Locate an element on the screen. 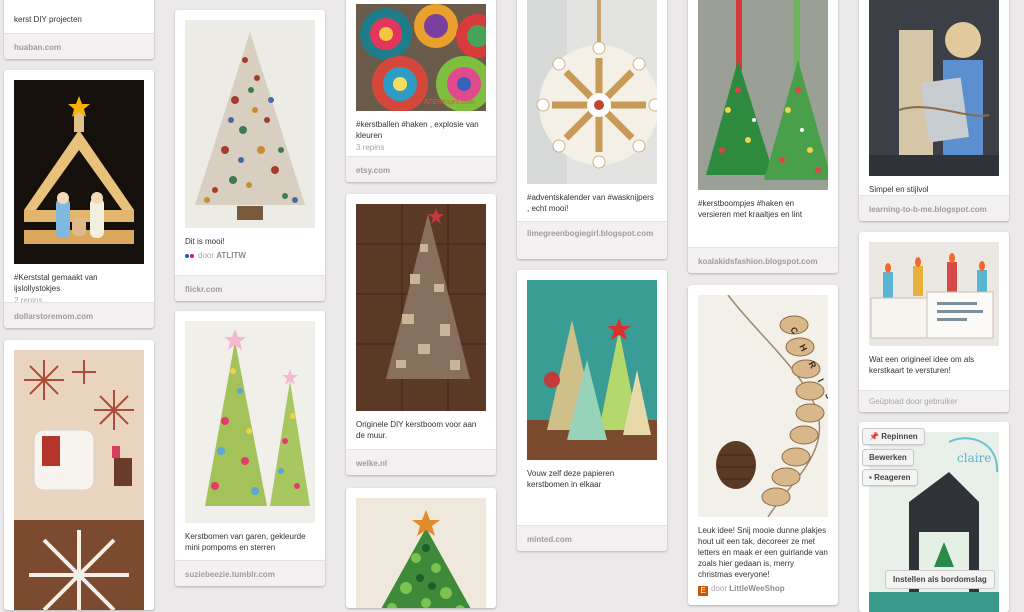 This screenshot has height=612, width=1024. pin-user-link: LittleWeeShop is located at coordinates (756, 588).